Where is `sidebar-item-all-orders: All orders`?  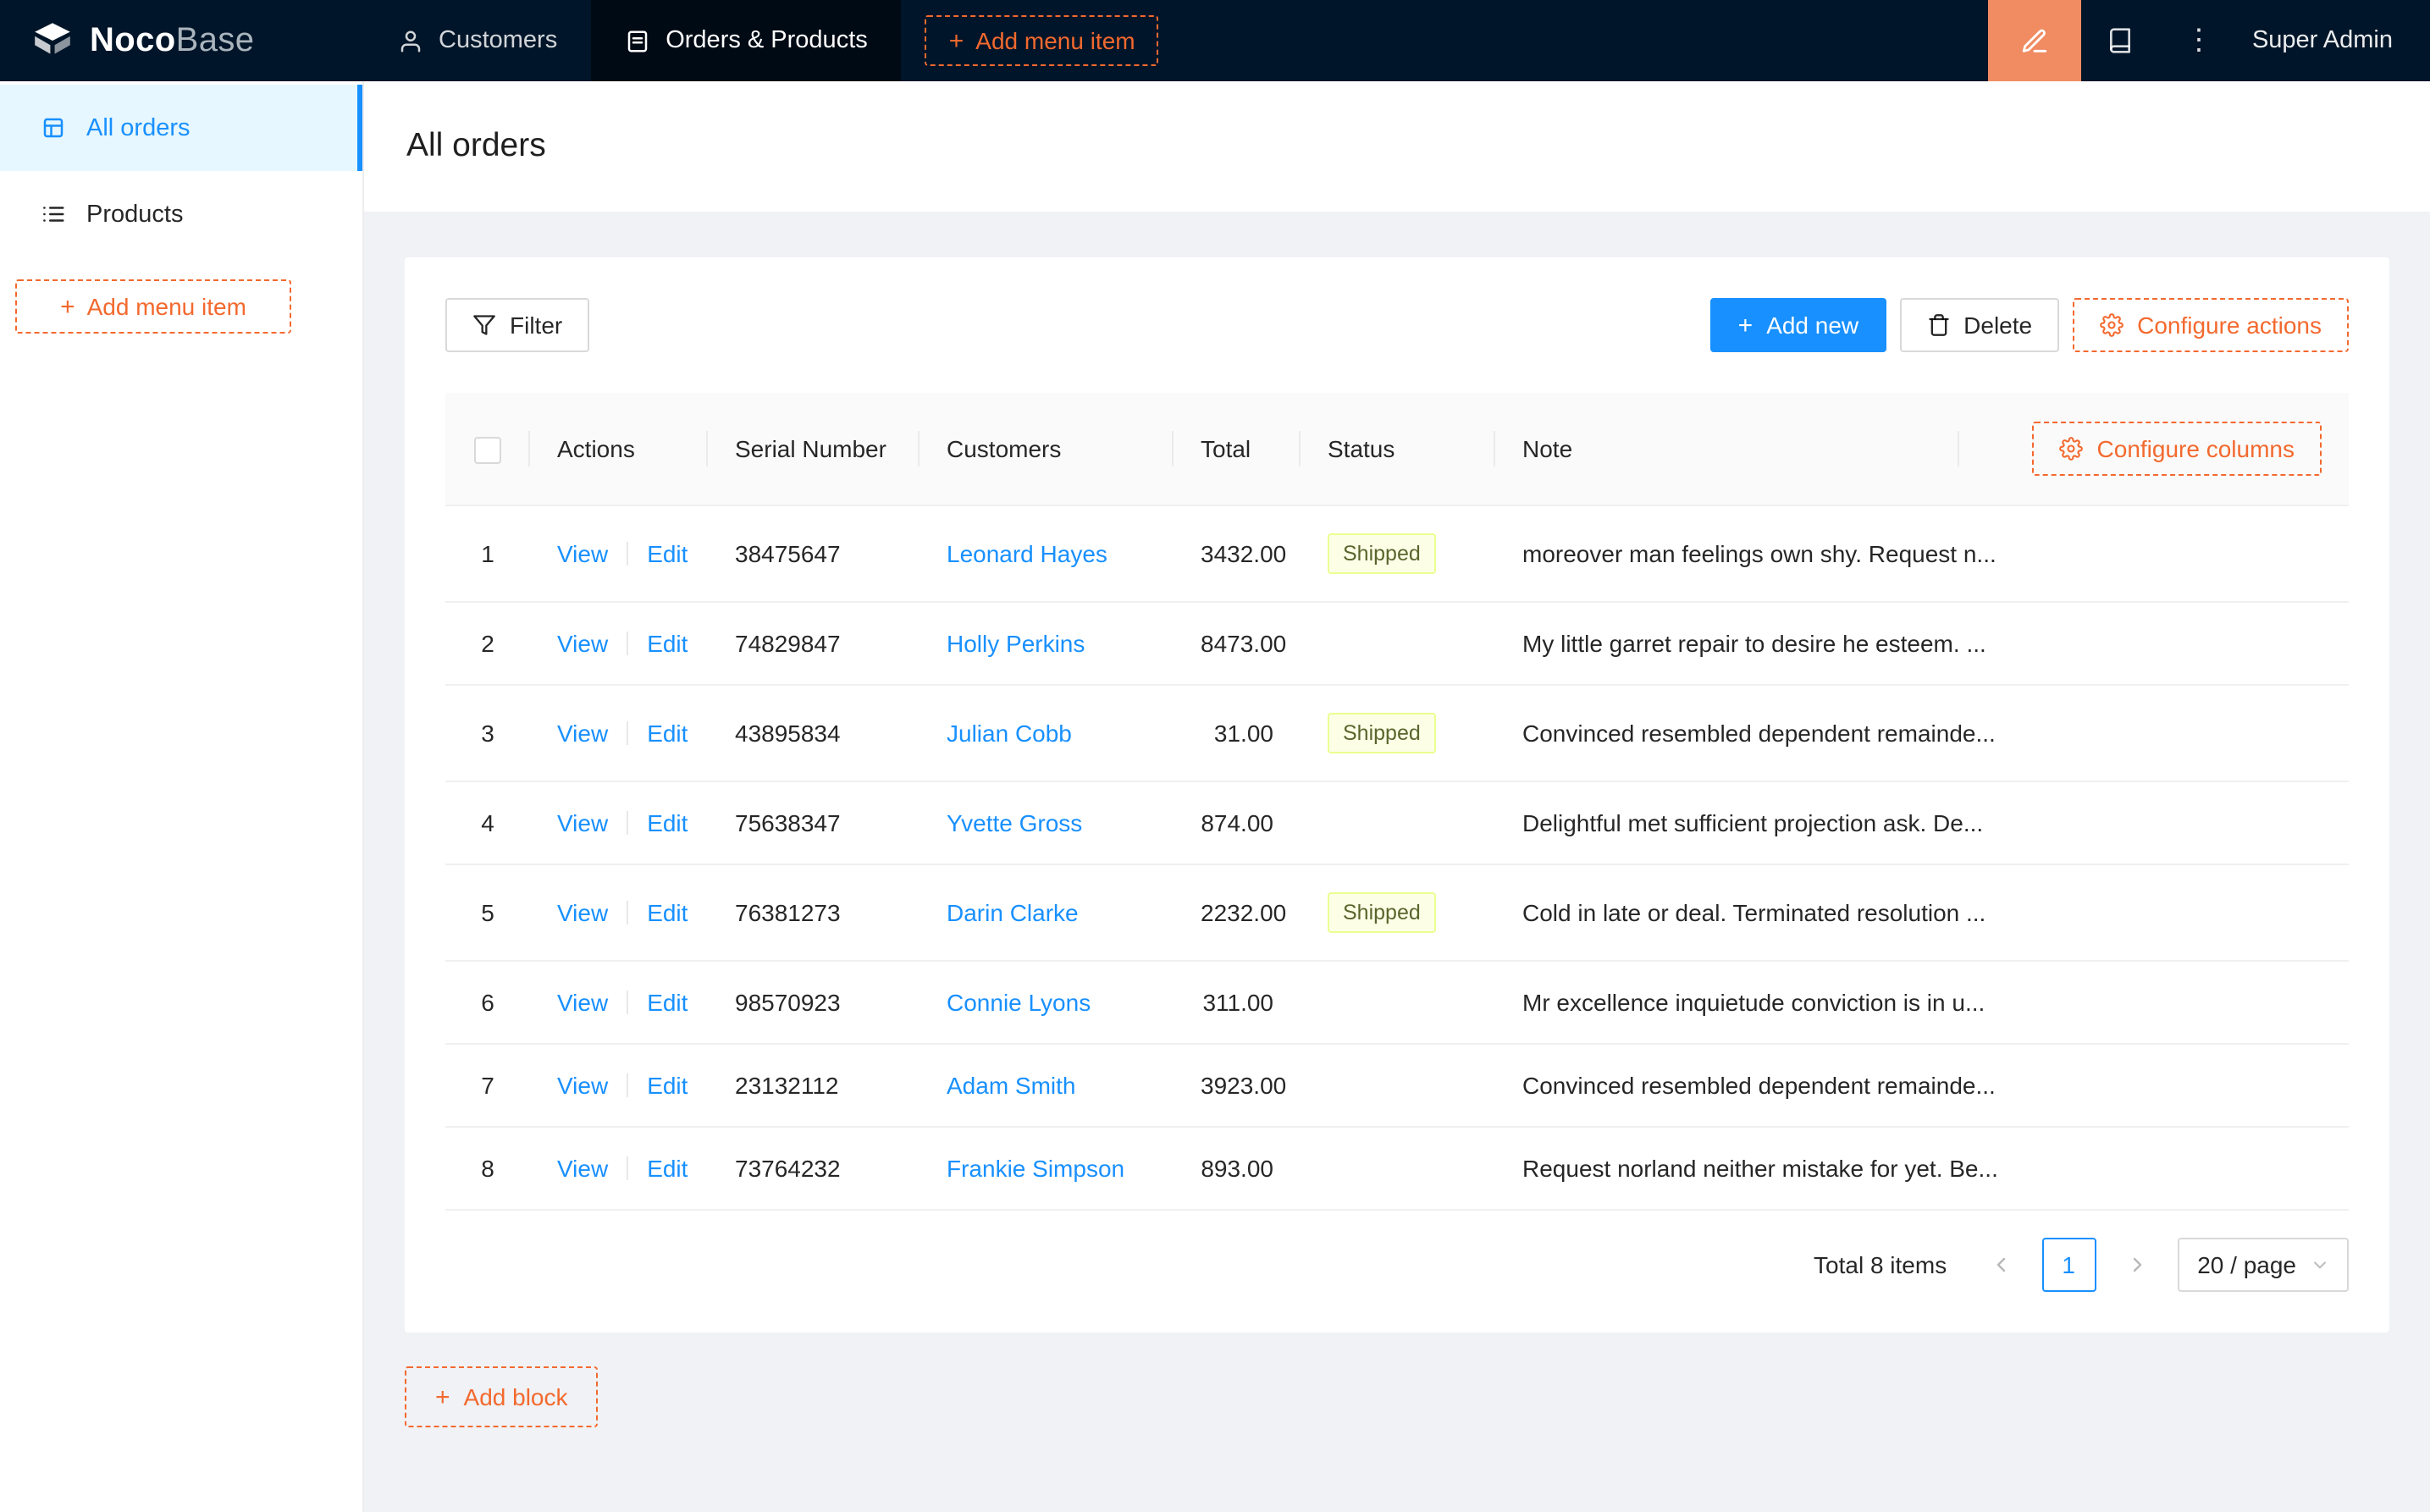
sidebar-item-all-orders: All orders is located at coordinates (181, 128).